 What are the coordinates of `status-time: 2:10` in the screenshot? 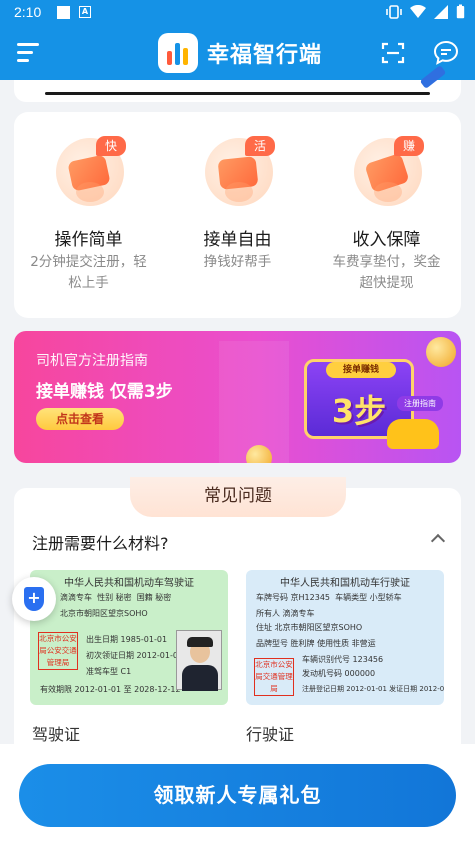 It's located at (28, 12).